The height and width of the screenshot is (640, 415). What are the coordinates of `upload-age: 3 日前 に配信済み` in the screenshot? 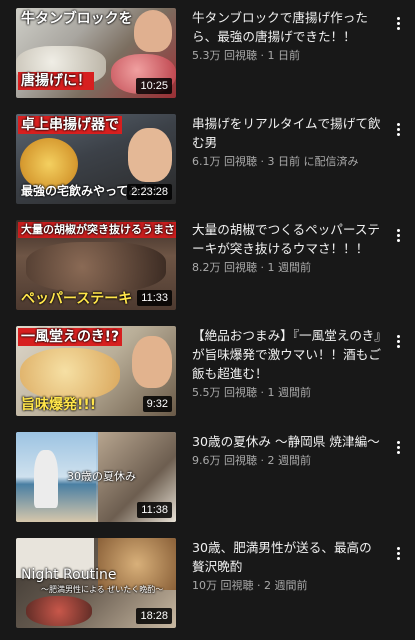 It's located at (313, 161).